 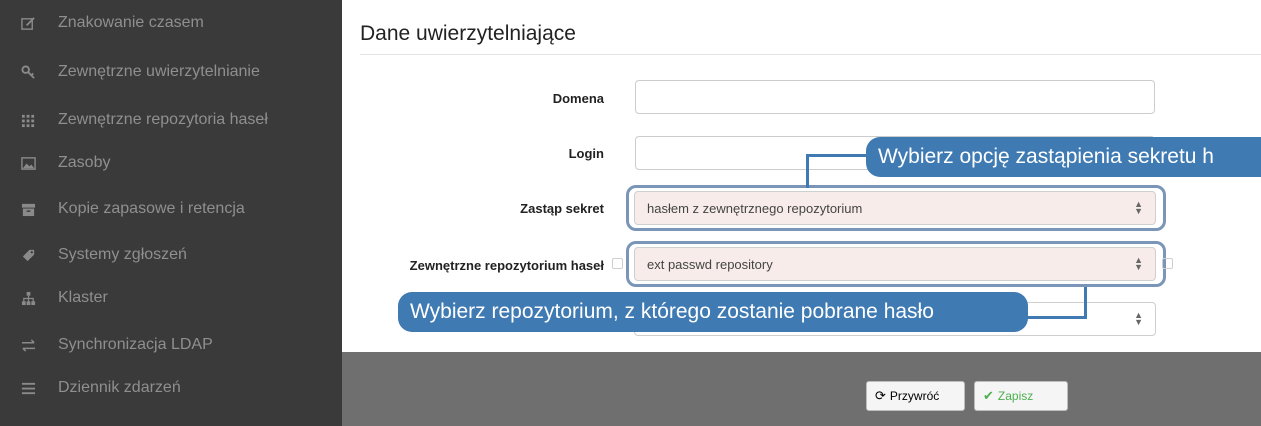 I want to click on domain-label: Domena, so click(x=578, y=98).